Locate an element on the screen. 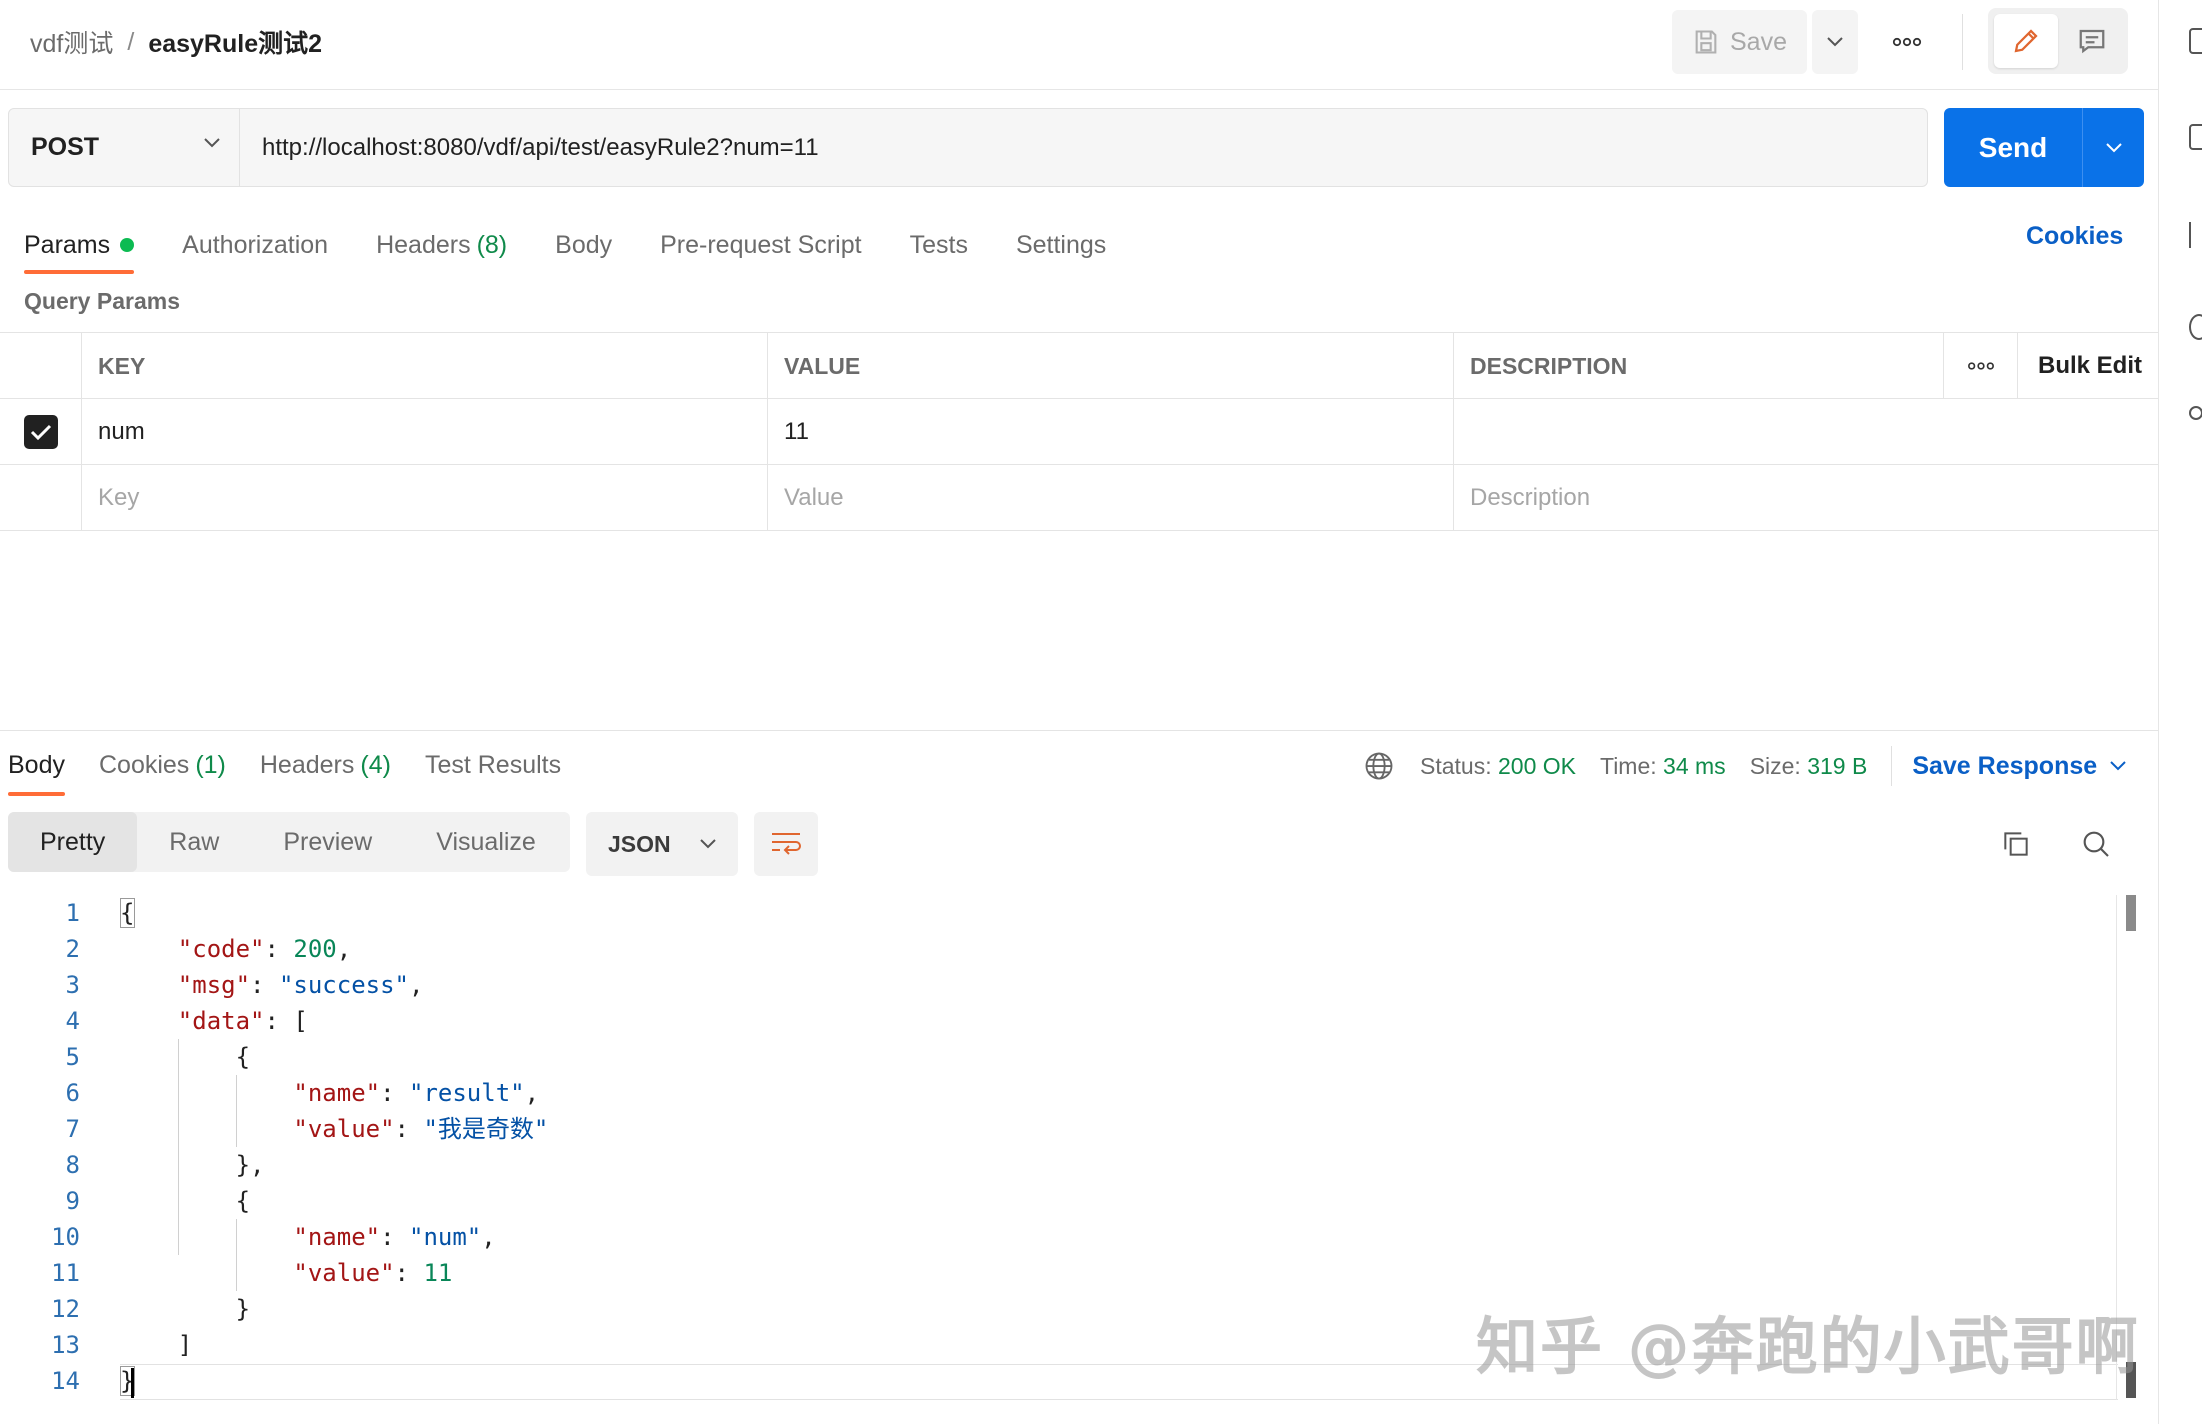  params-active-dot is located at coordinates (127, 245).